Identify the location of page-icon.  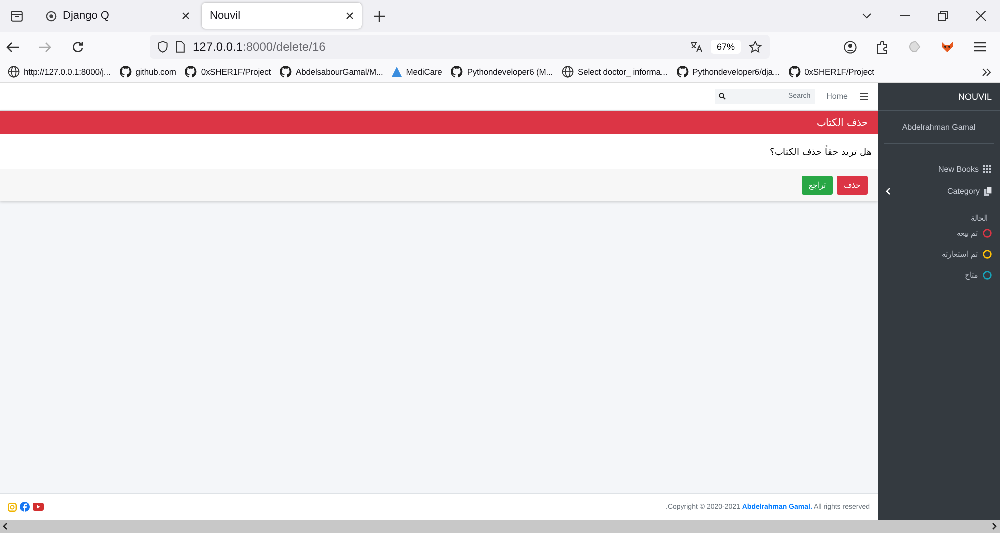
(180, 47).